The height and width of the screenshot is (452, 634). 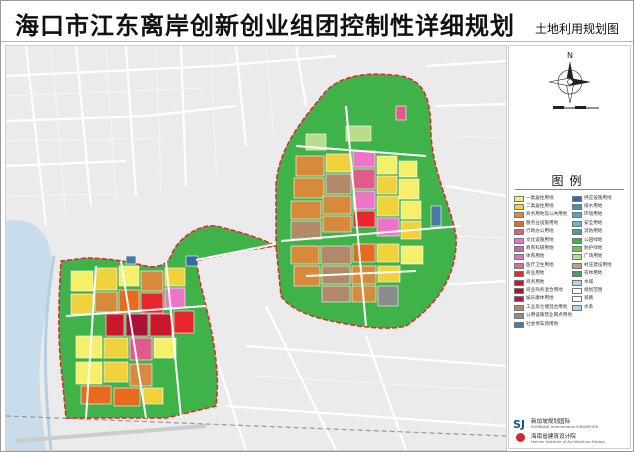 I want to click on legend-item: 医疗卫生用地, so click(x=534, y=265).